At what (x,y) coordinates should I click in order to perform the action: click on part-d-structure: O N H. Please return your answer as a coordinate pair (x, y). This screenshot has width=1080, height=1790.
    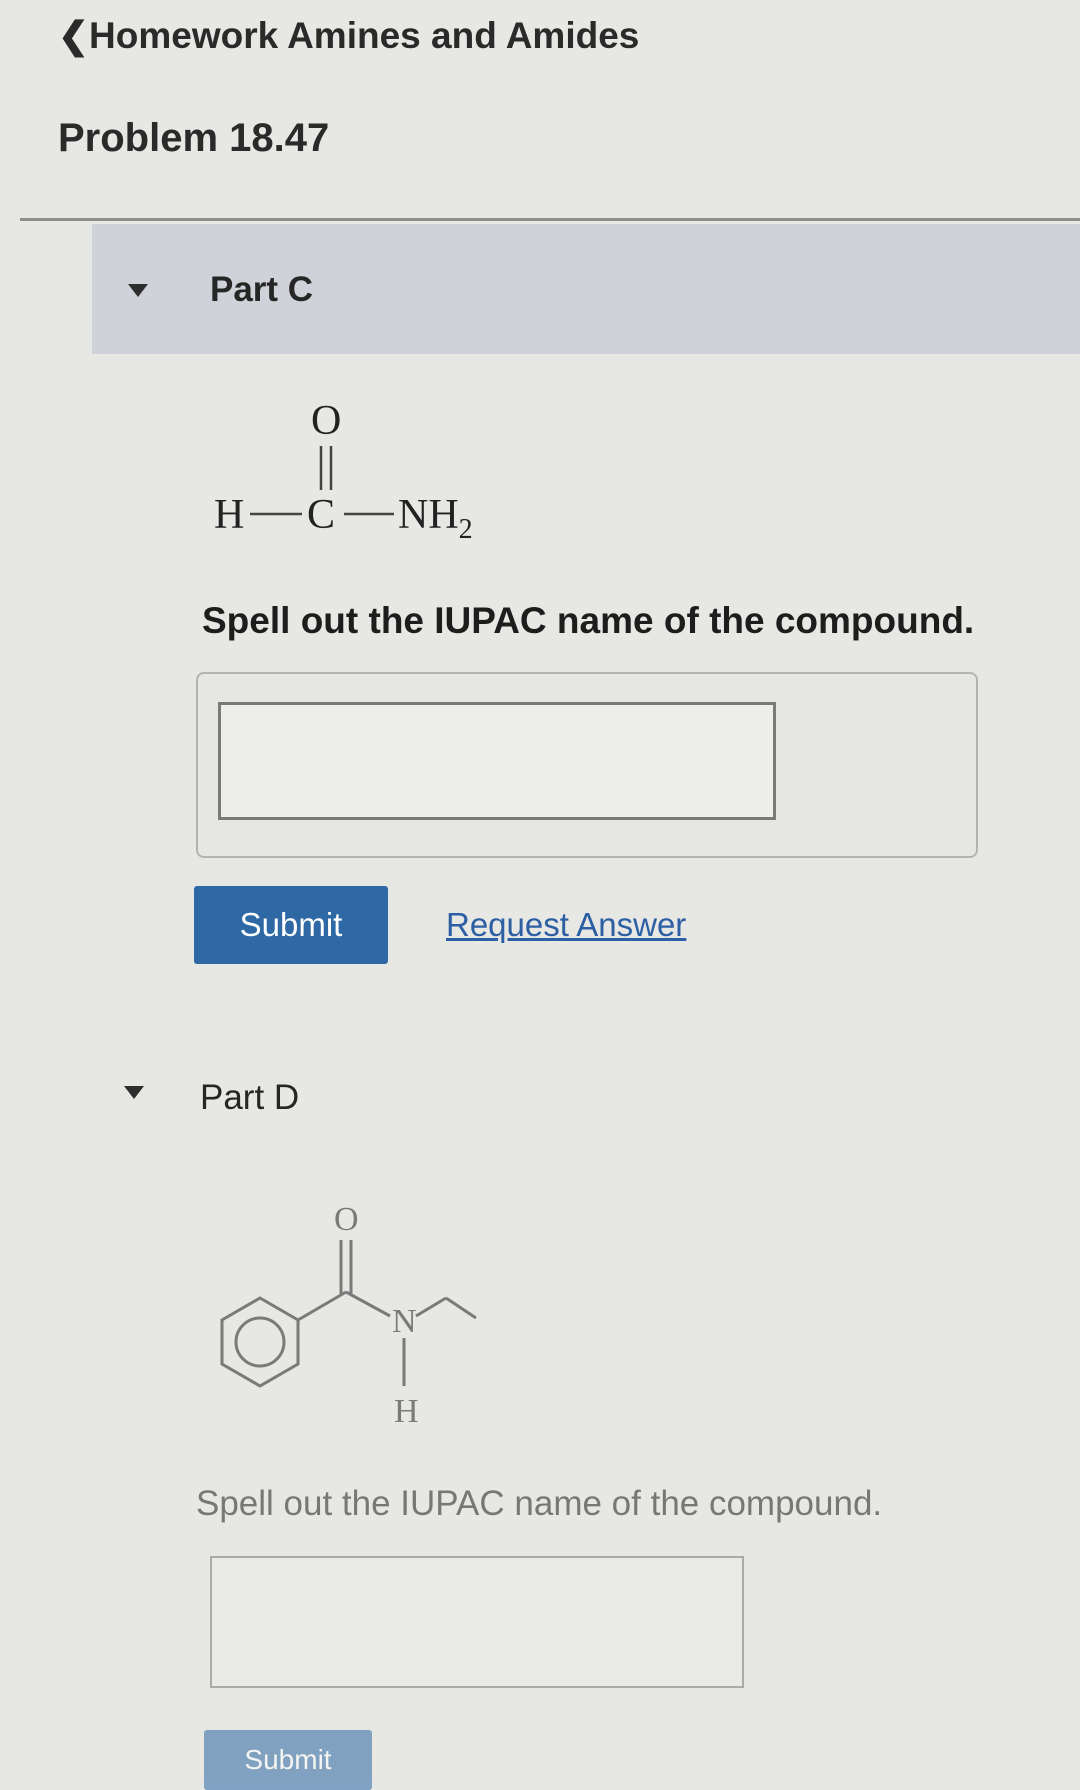
    Looking at the image, I should click on (348, 1315).